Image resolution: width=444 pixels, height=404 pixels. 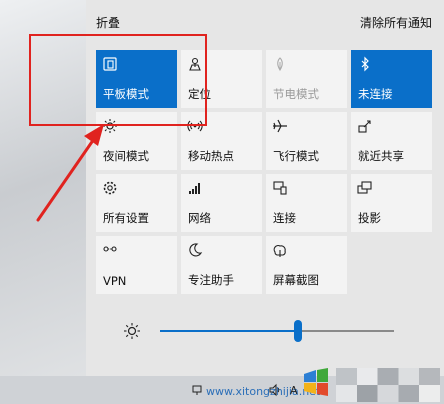 I want to click on brightness-sun-icon, so click(x=132, y=331).